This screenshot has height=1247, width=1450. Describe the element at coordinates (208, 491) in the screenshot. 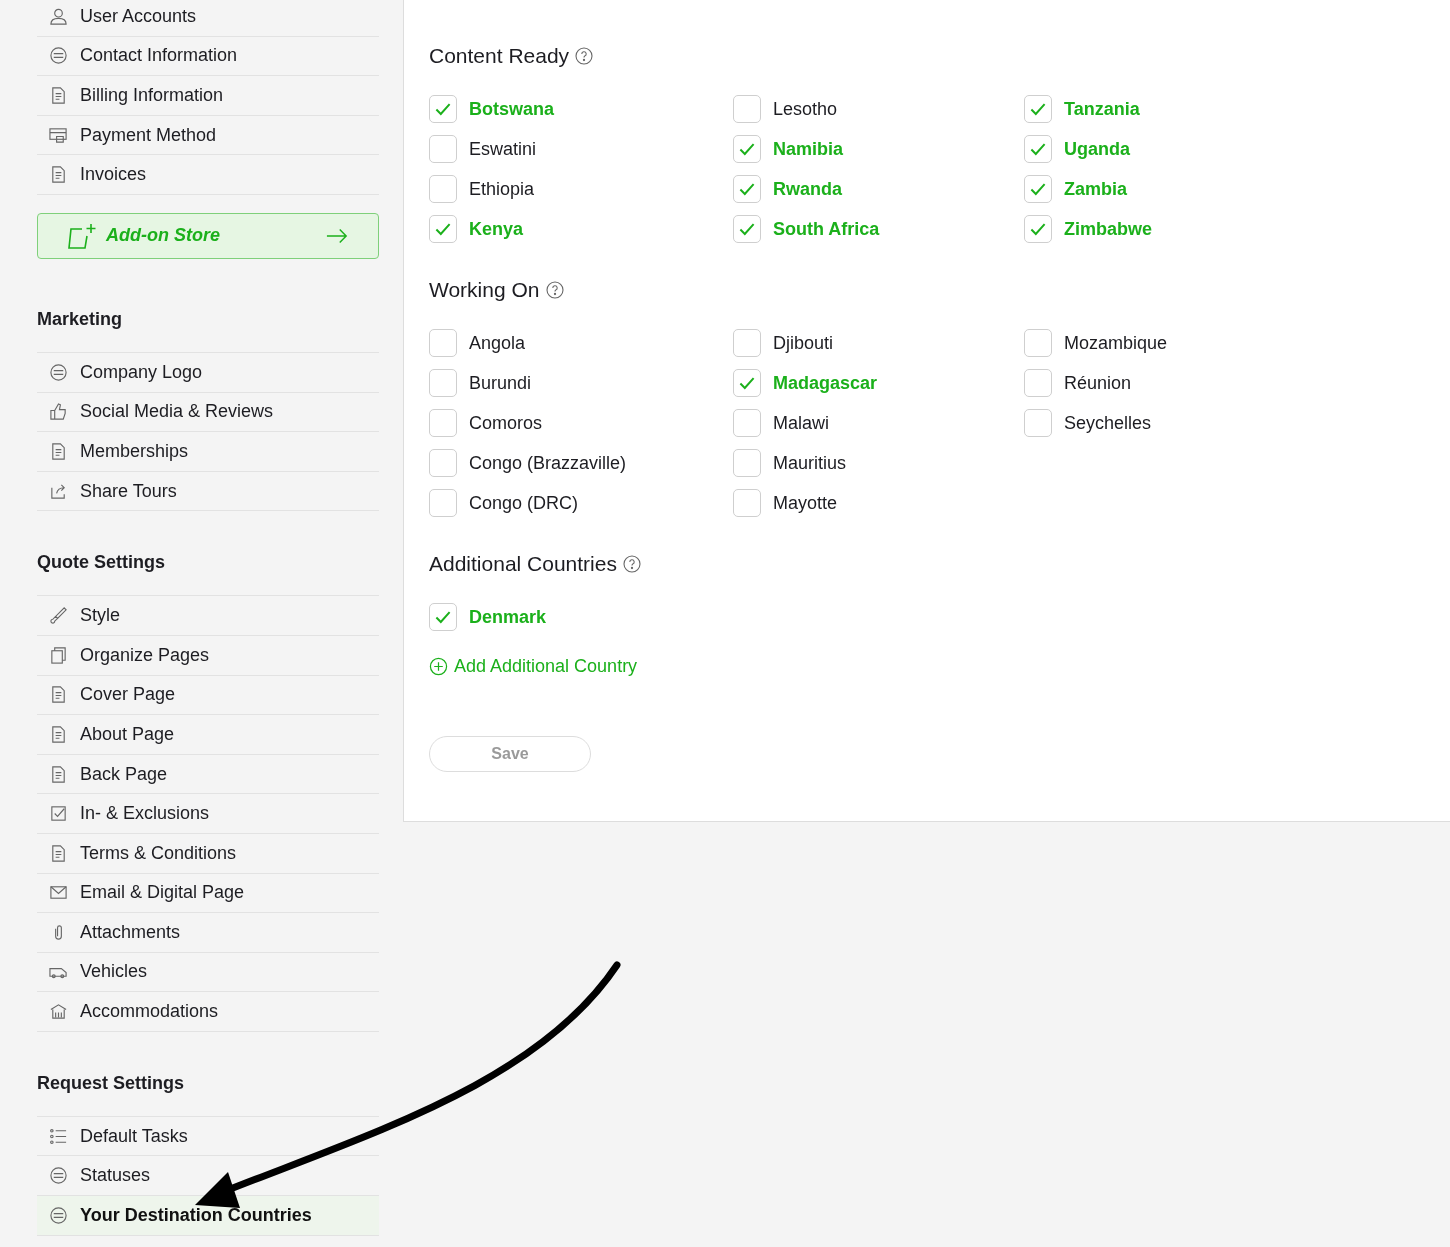

I see `sidebar-item: Share Tours` at that location.